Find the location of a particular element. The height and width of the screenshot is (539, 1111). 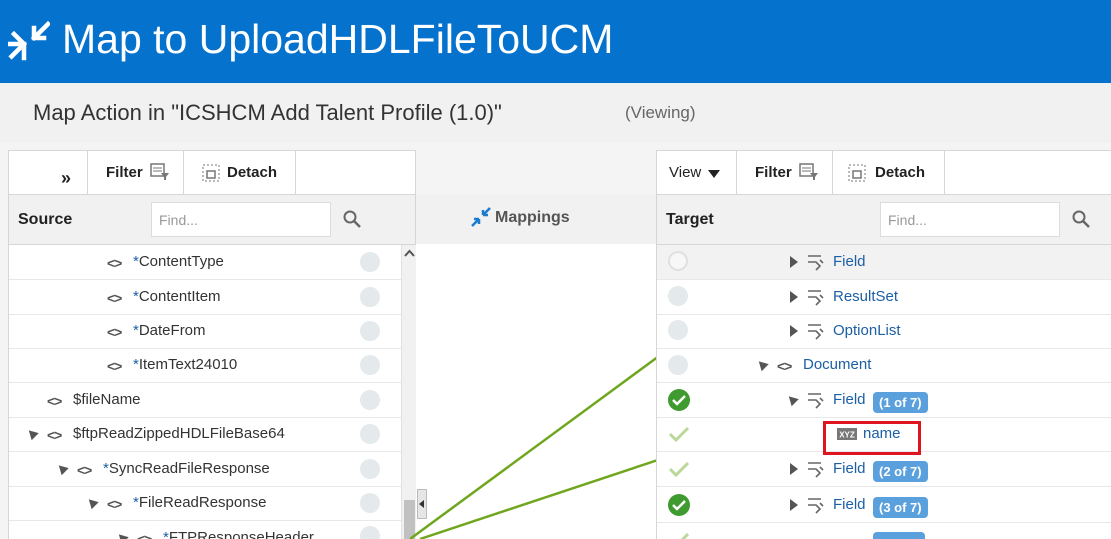

target-tree-row is located at coordinates (884, 531).